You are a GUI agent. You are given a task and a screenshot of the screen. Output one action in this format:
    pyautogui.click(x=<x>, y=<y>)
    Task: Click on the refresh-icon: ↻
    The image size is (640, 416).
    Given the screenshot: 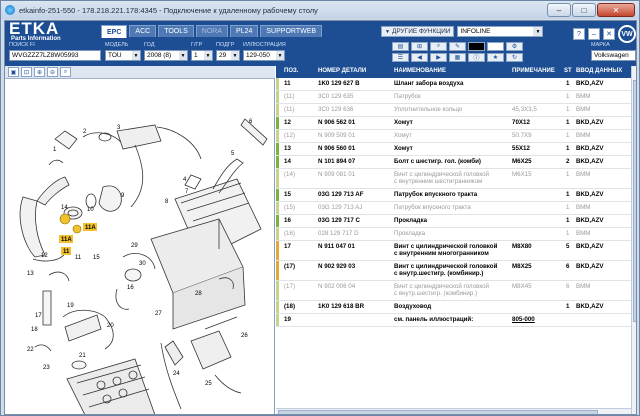 What is the action you would take?
    pyautogui.click(x=514, y=57)
    